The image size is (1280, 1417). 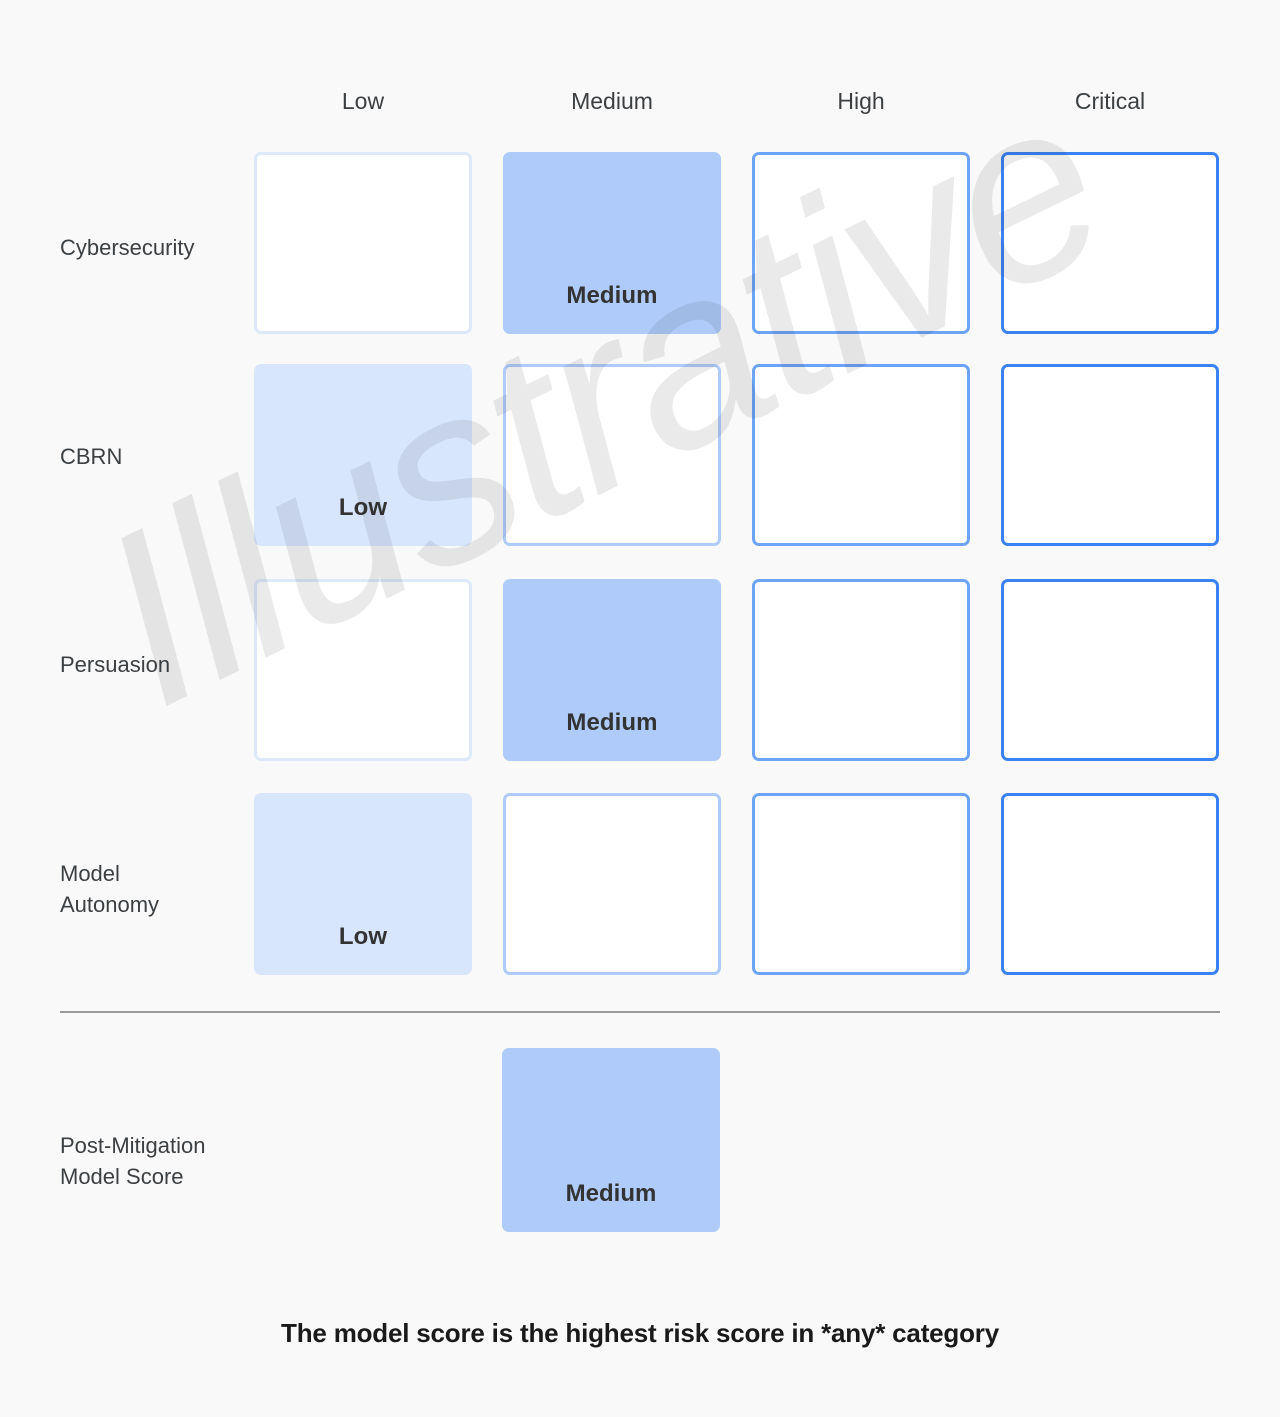 What do you see at coordinates (861, 243) in the screenshot?
I see `cell-cybersecurity-high` at bounding box center [861, 243].